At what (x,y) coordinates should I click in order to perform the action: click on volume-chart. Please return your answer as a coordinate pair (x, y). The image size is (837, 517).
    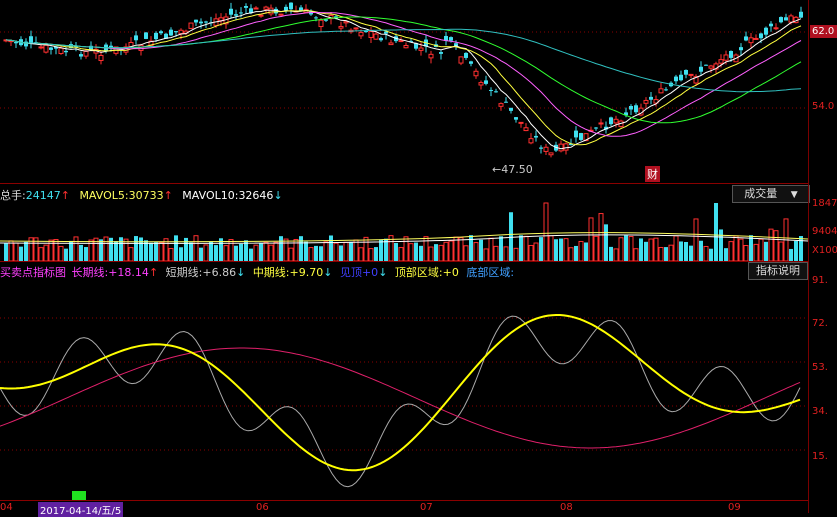
    Looking at the image, I should click on (404, 231).